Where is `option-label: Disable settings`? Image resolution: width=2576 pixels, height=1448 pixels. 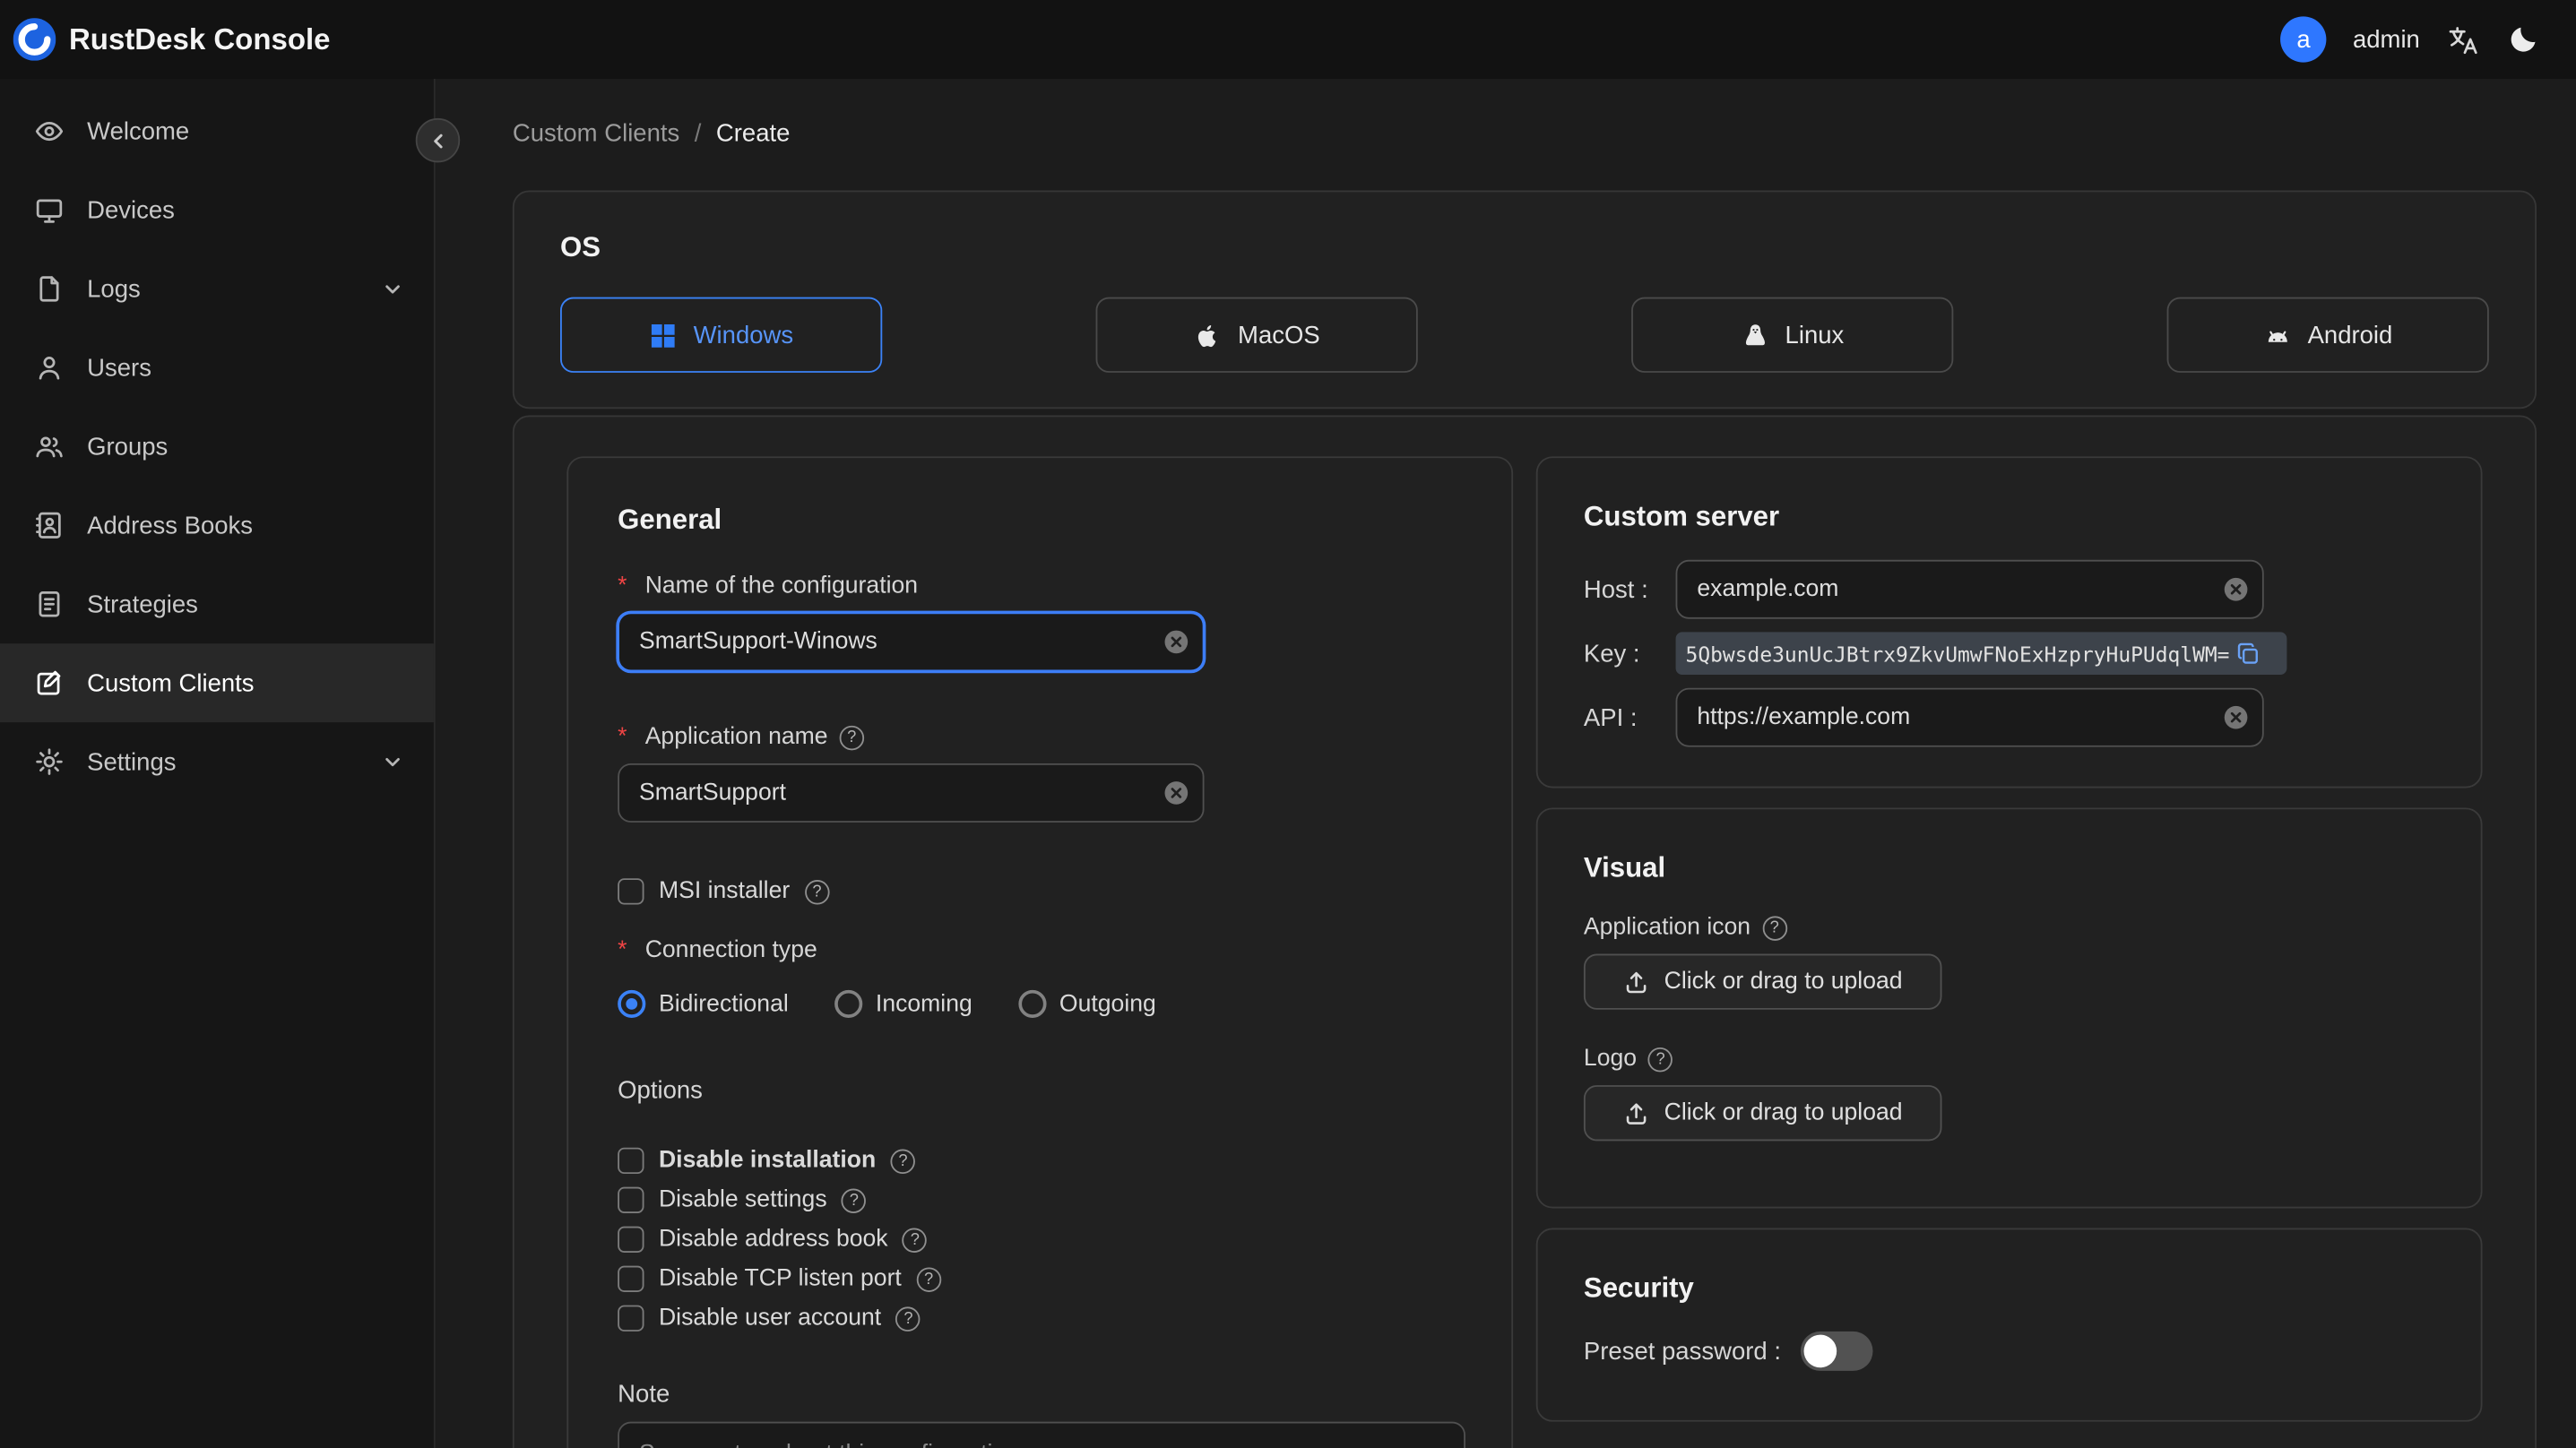 option-label: Disable settings is located at coordinates (742, 1199).